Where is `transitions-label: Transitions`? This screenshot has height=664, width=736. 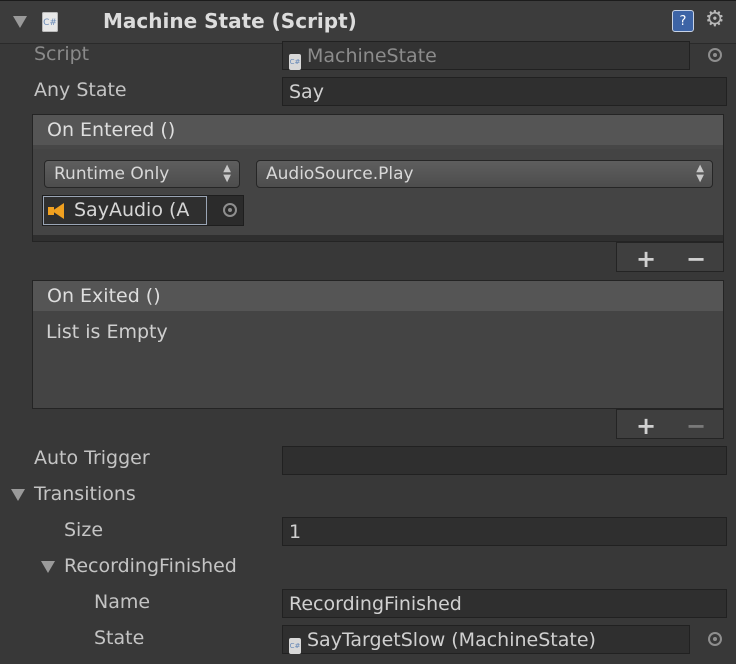
transitions-label: Transitions is located at coordinates (85, 494).